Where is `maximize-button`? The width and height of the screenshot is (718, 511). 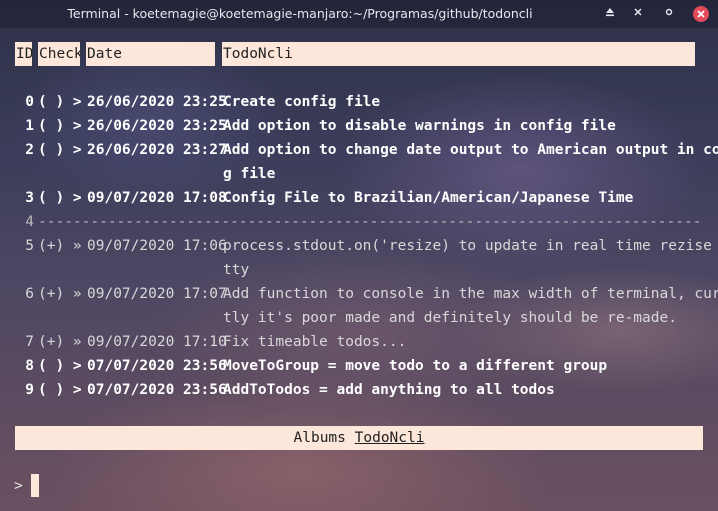 maximize-button is located at coordinates (669, 14).